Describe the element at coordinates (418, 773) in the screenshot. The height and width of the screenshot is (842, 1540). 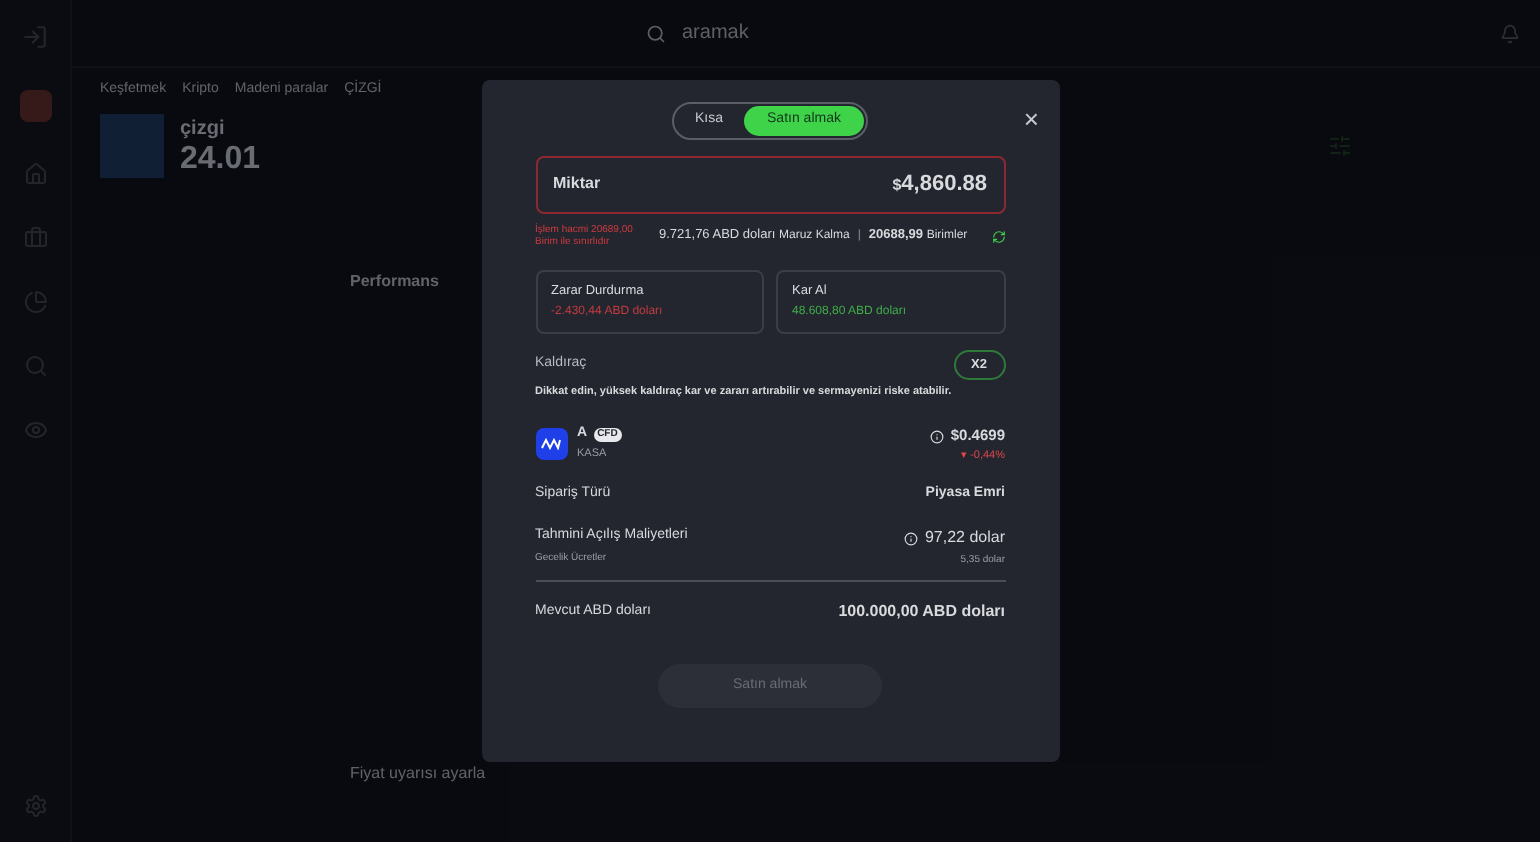
I see `section-title: Fiyat uyarısı ayarla` at that location.